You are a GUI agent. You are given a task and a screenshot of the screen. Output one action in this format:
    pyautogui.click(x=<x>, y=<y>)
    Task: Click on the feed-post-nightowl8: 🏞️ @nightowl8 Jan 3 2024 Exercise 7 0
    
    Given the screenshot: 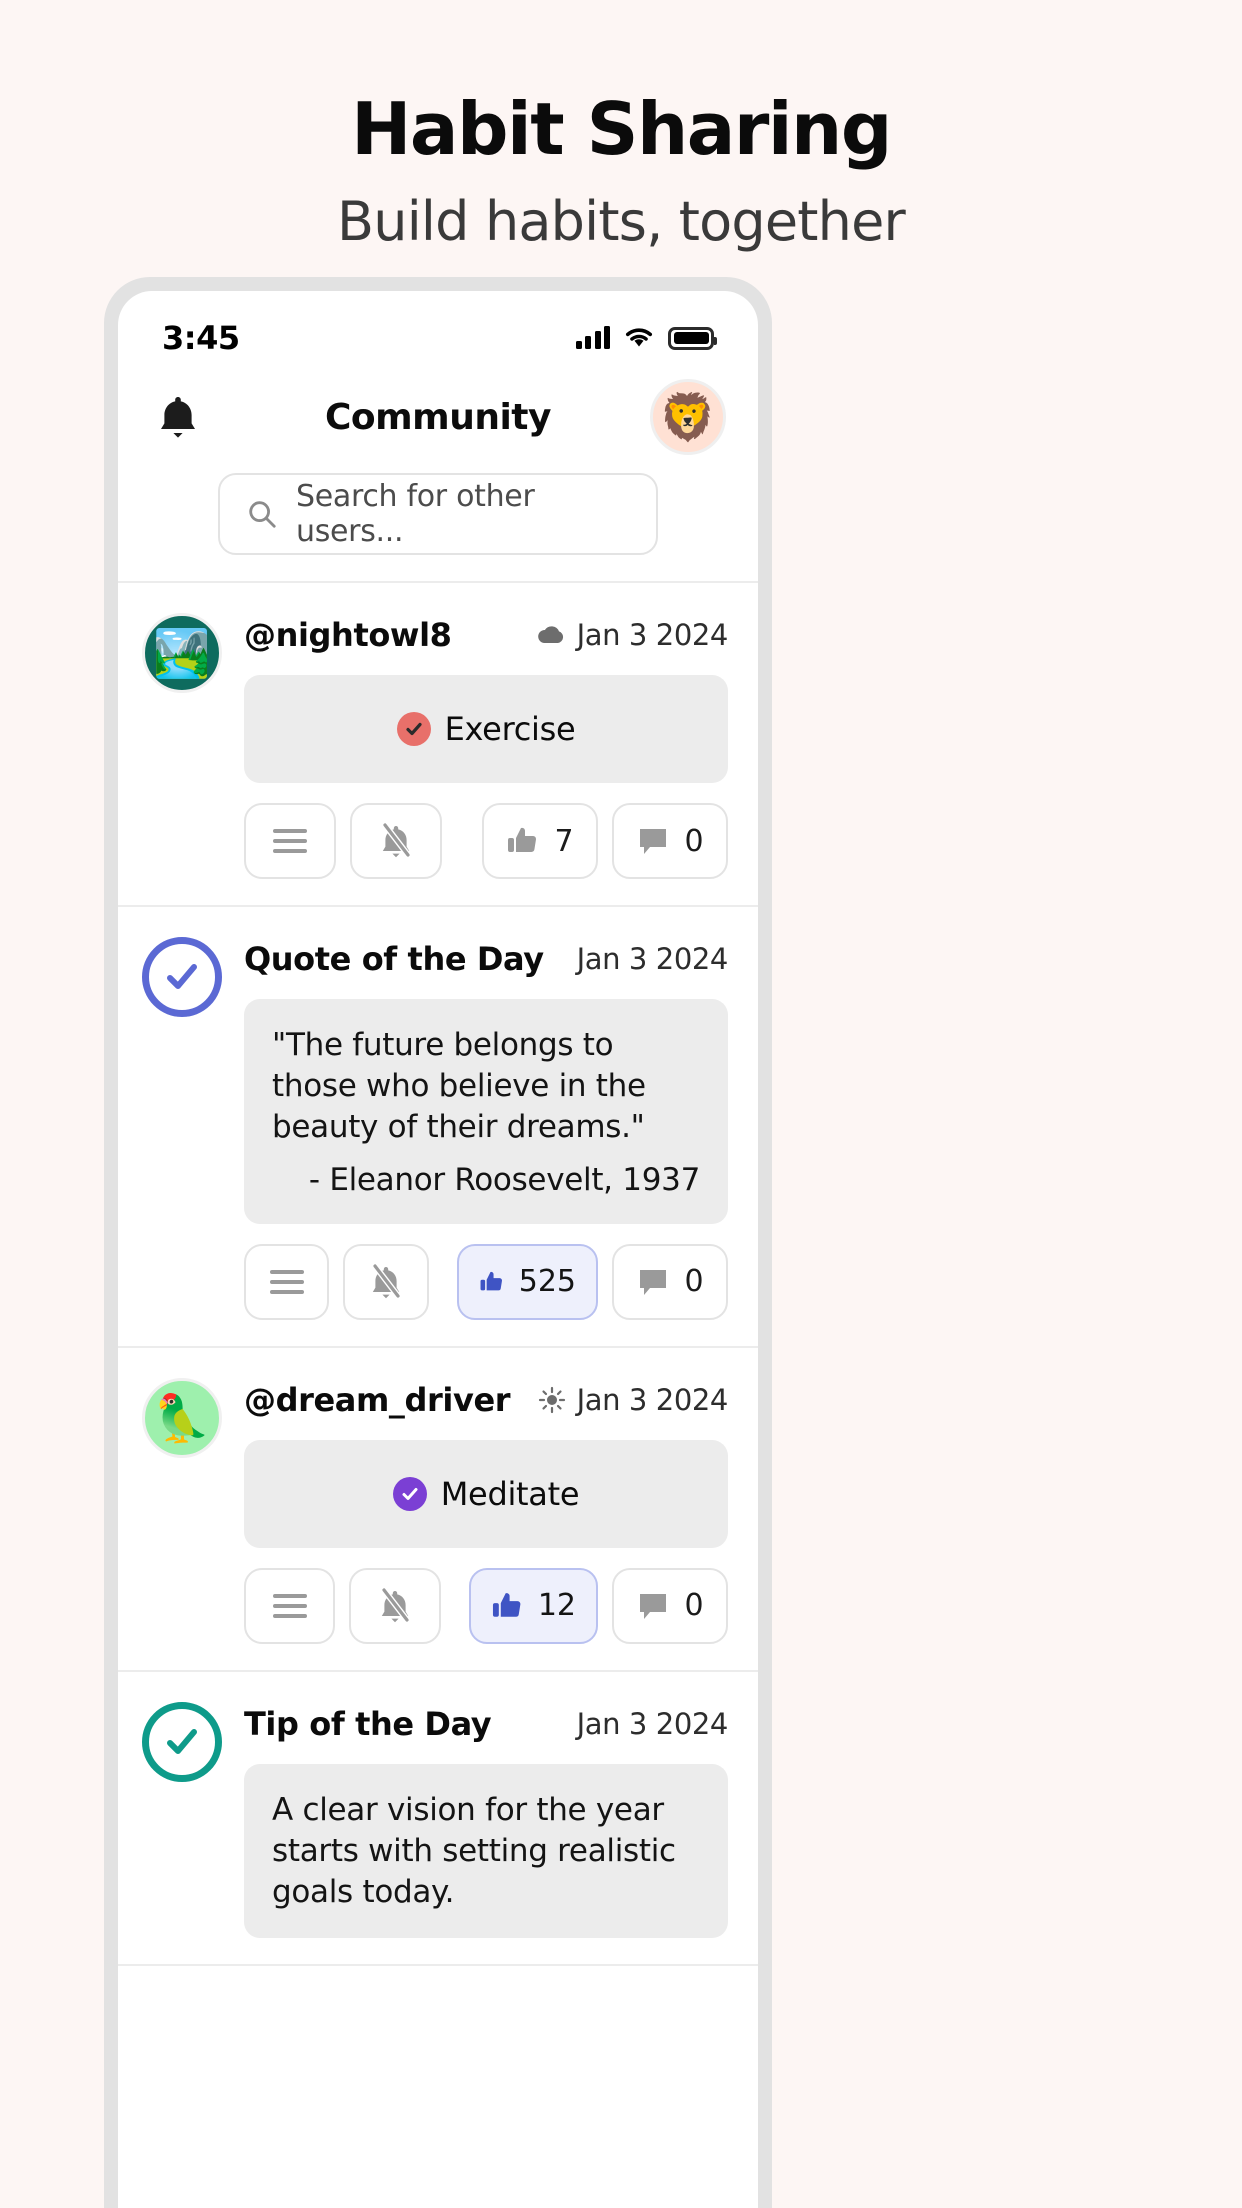 What is the action you would take?
    pyautogui.click(x=438, y=745)
    